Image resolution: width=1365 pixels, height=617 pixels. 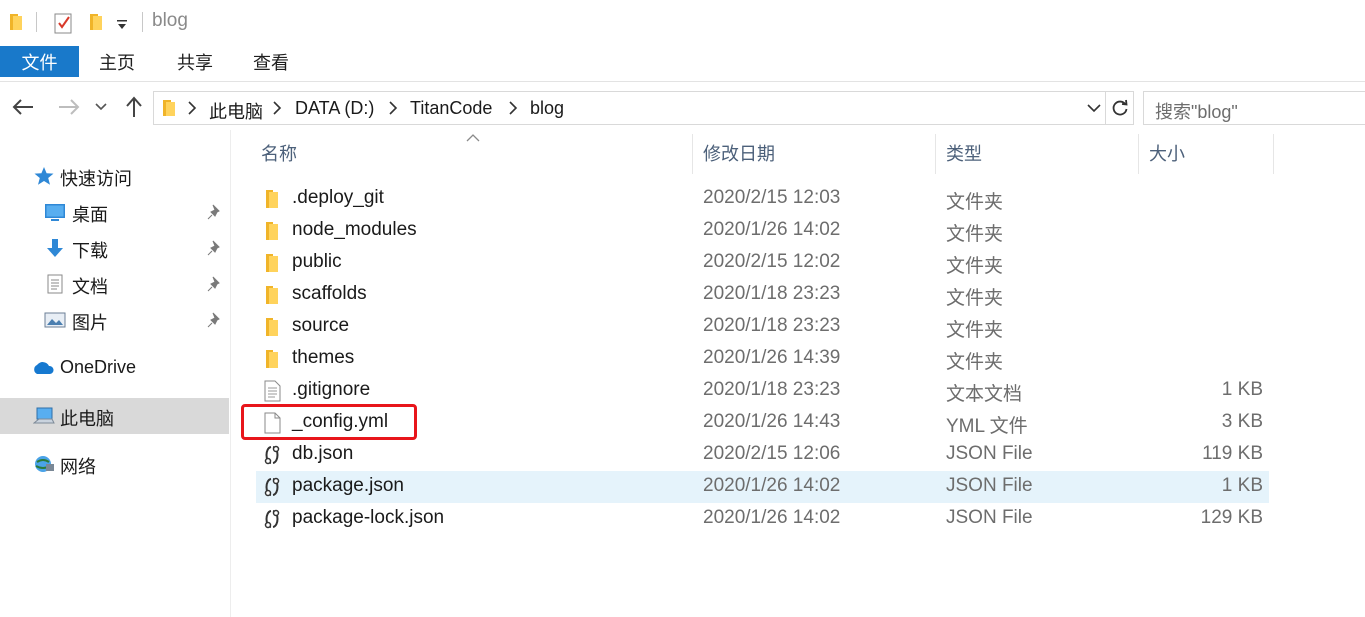 I want to click on file-row: scaffolds 2020/1/18 23:23 文件夹, so click(x=762, y=295).